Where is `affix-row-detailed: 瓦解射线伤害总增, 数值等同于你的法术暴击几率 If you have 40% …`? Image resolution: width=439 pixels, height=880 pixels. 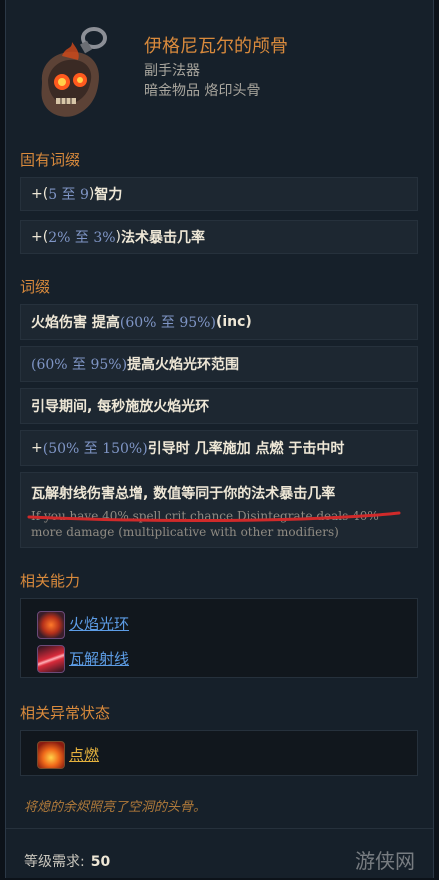 affix-row-detailed: 瓦解射线伤害总增, 数值等同于你的法术暴击几率 If you have 40% … is located at coordinates (219, 510).